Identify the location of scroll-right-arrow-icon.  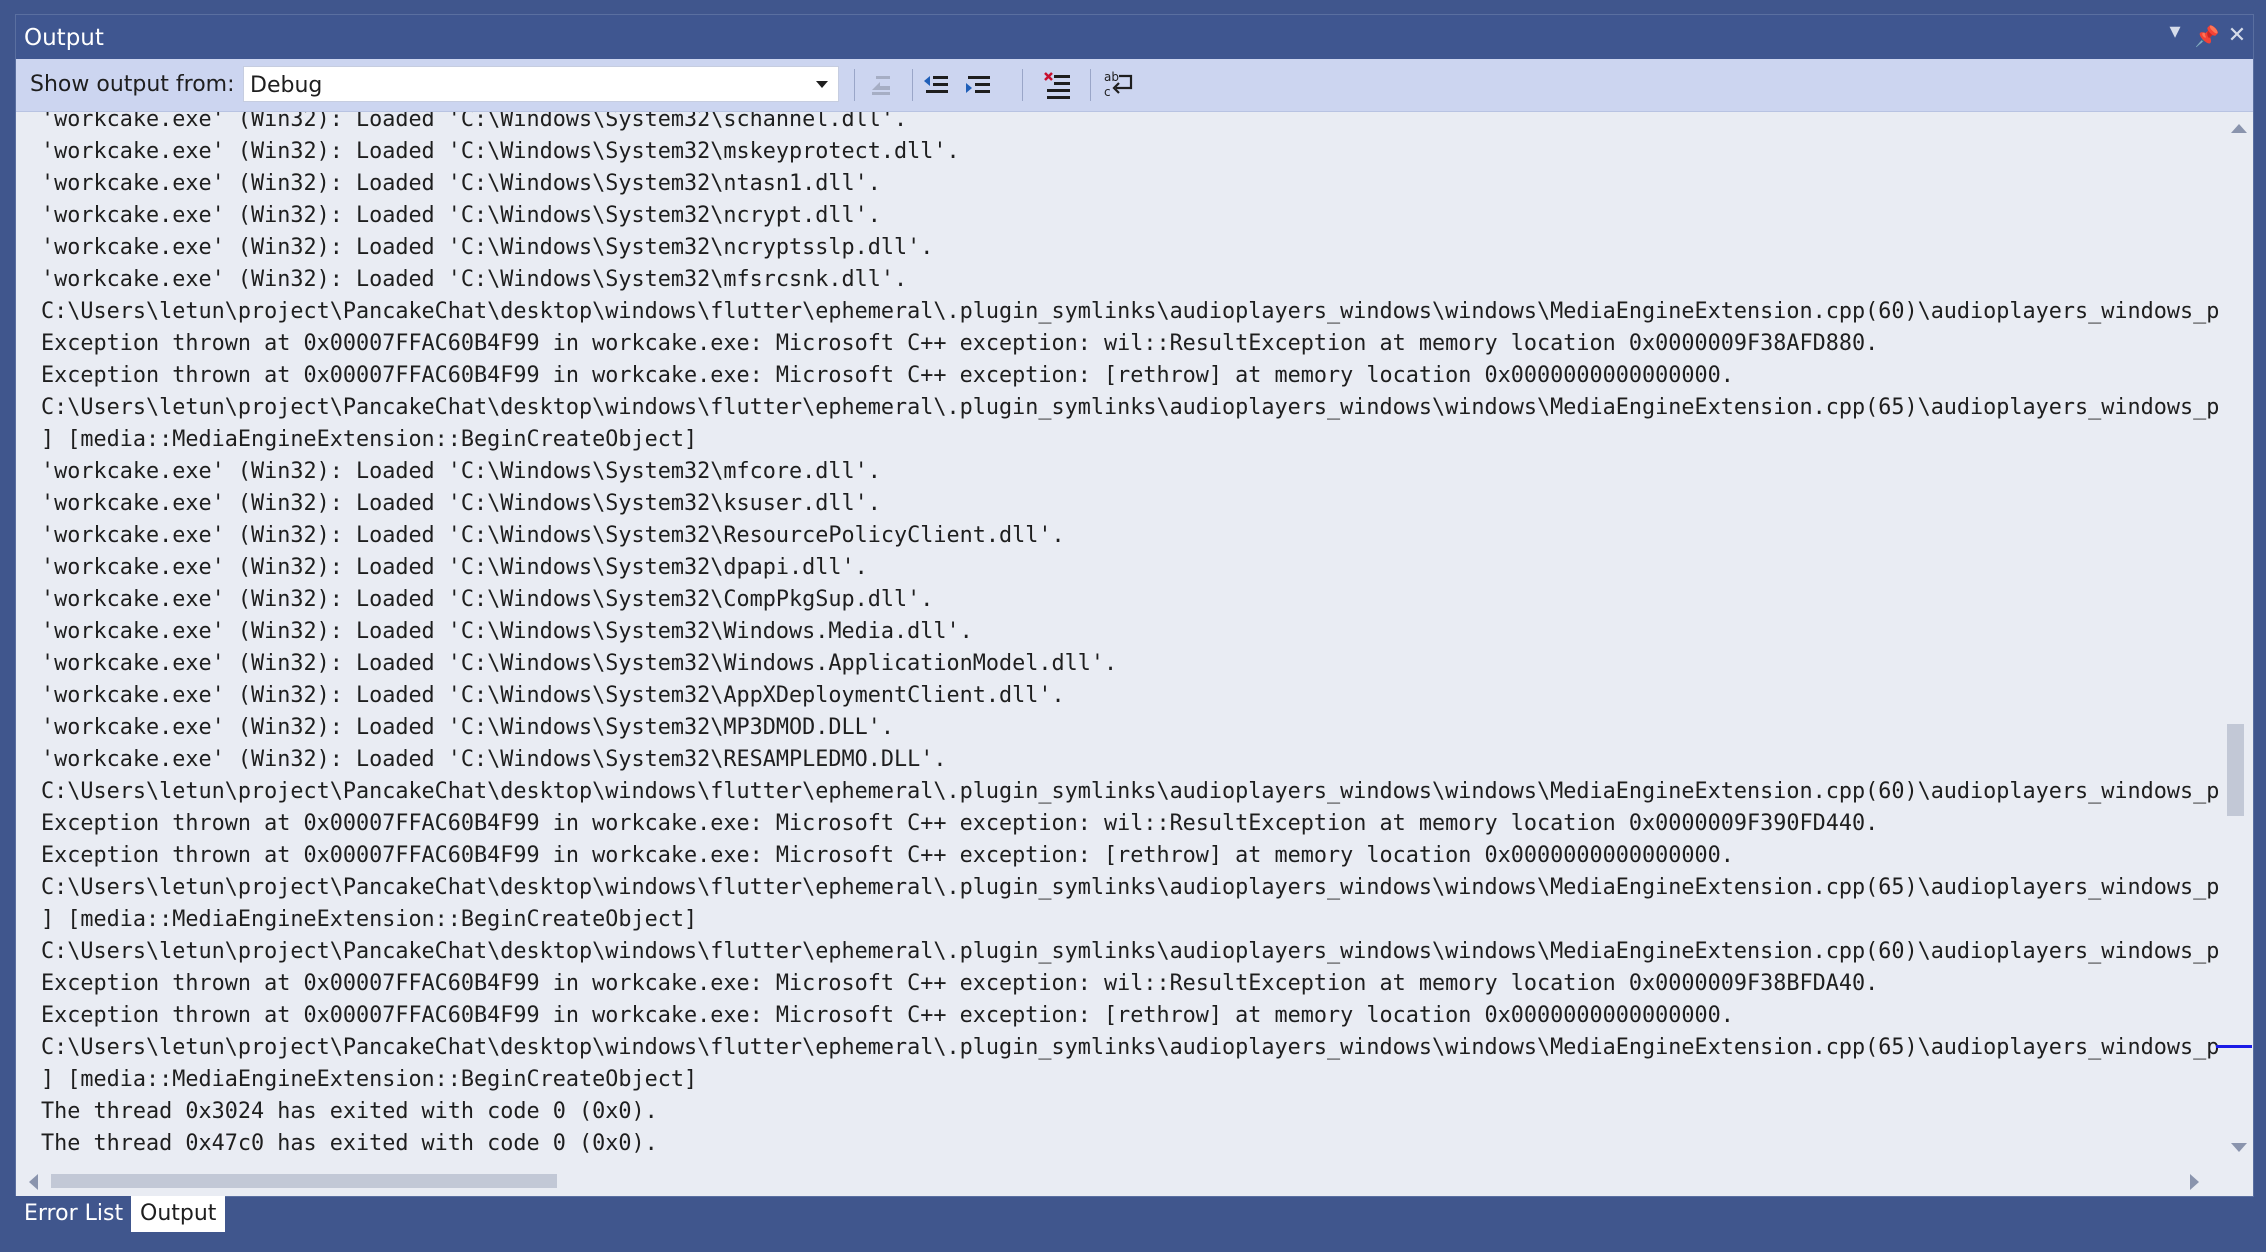
(2194, 1182).